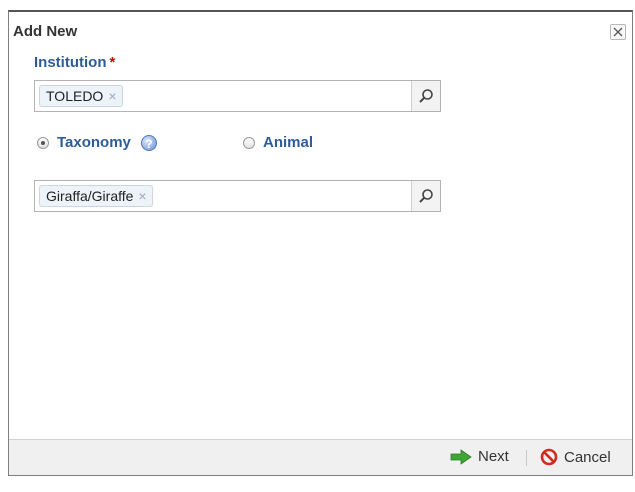  I want to click on cancel-button-label: Cancel, so click(587, 457).